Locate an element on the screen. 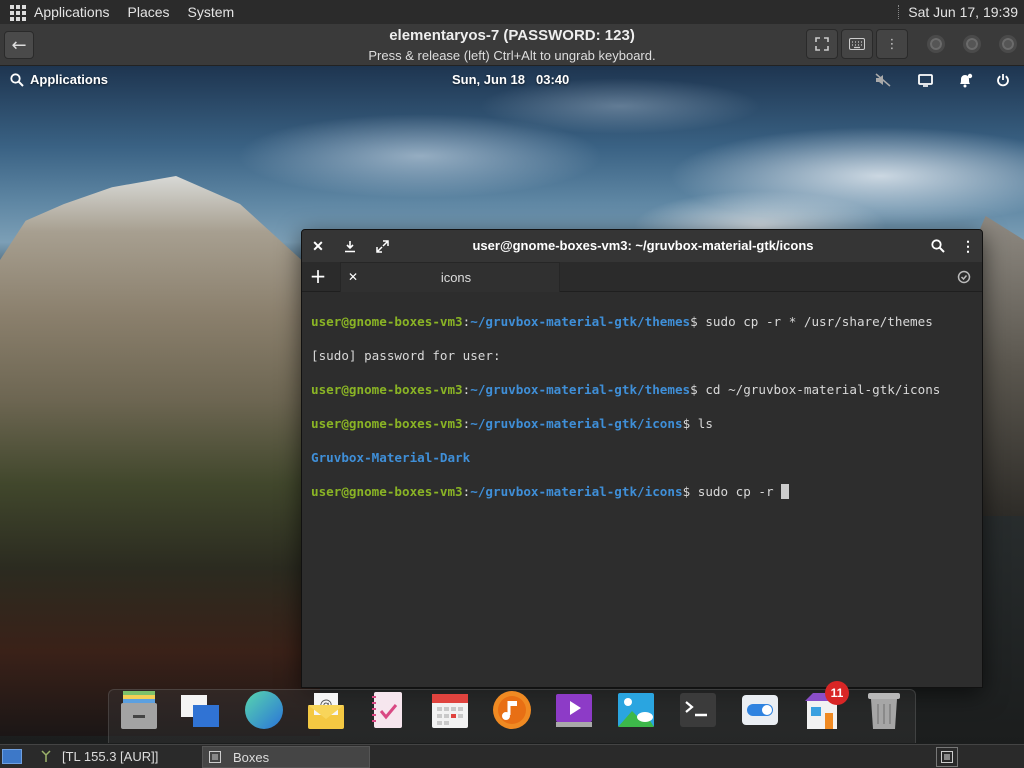 This screenshot has width=1024, height=768. dock: @ 11 is located at coordinates (512, 712).